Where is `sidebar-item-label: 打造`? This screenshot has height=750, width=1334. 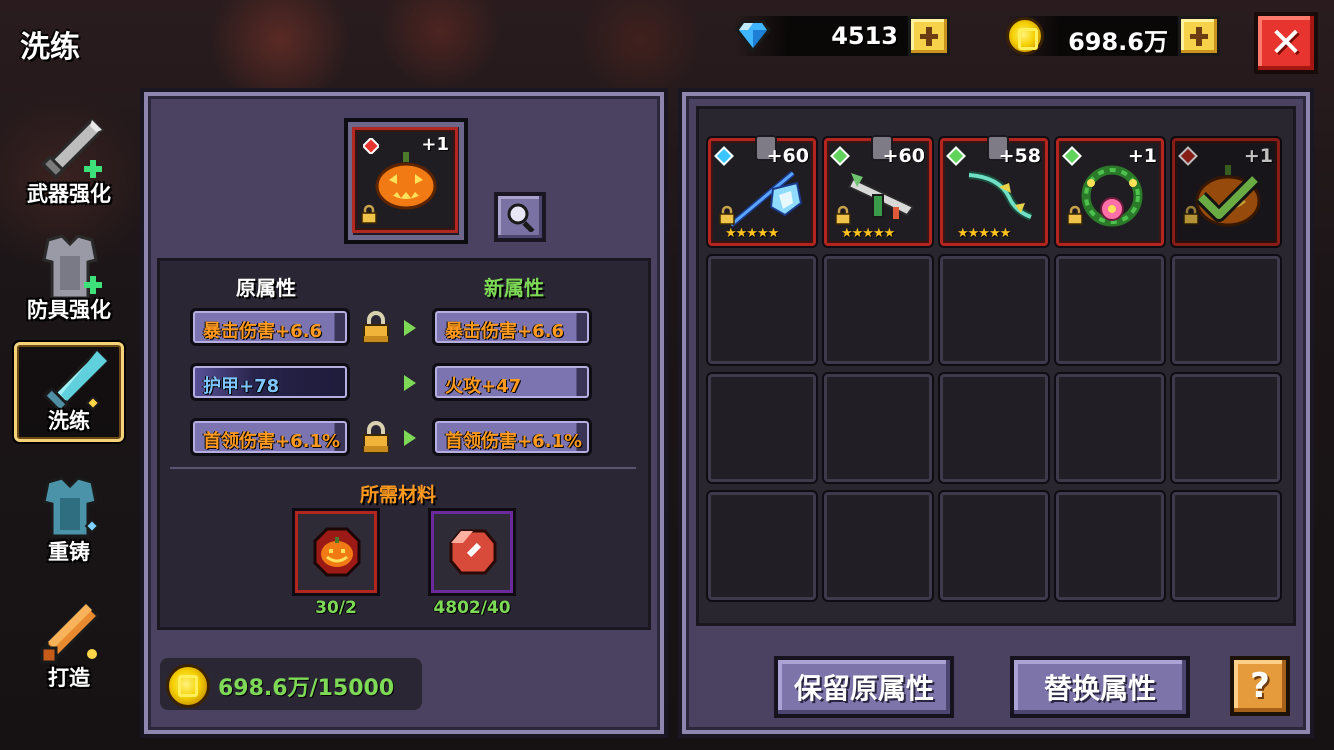 sidebar-item-label: 打造 is located at coordinates (69, 678).